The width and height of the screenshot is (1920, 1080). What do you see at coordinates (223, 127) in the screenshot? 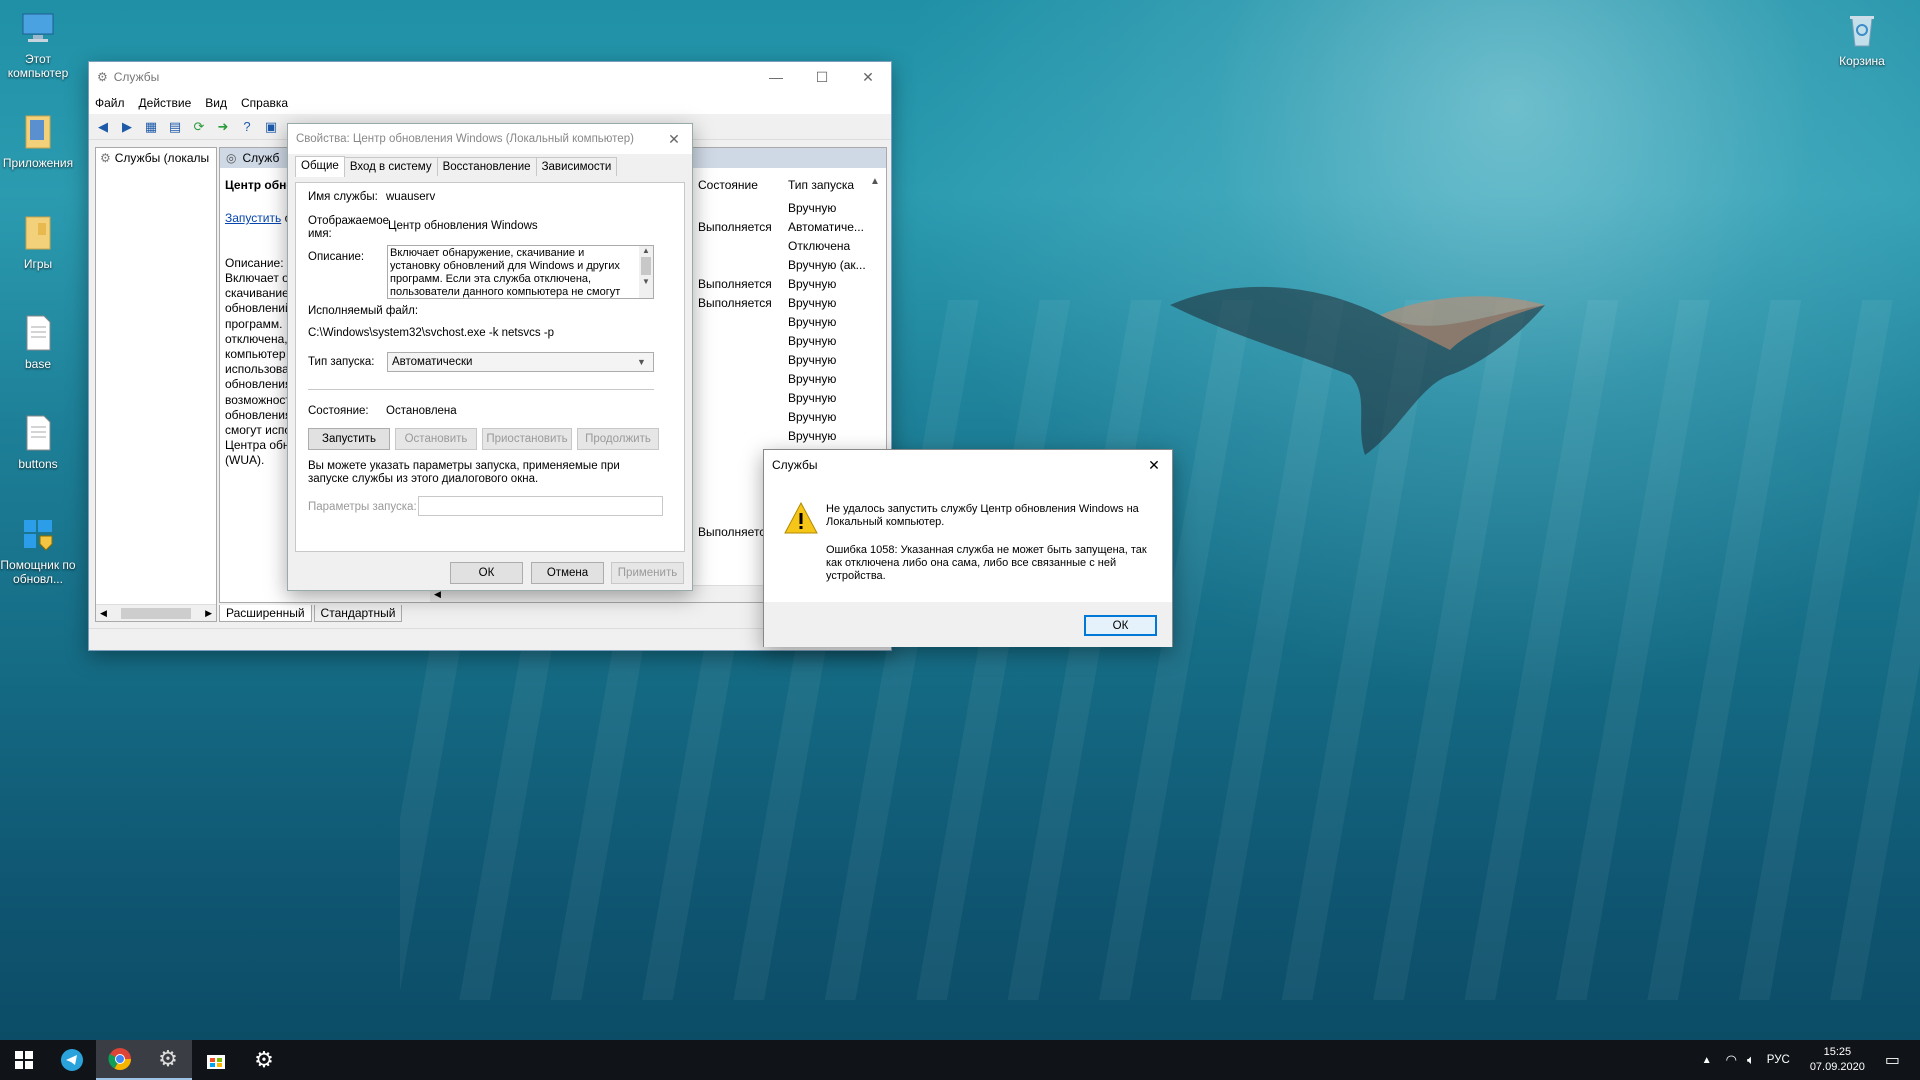
I see `export-icon: ➜` at bounding box center [223, 127].